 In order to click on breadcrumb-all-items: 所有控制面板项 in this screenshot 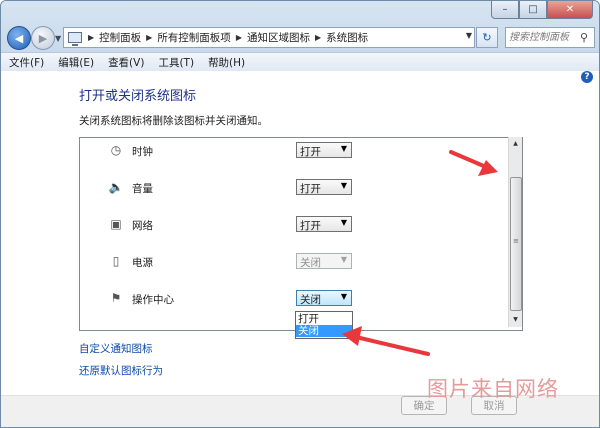, I will do `click(194, 37)`.